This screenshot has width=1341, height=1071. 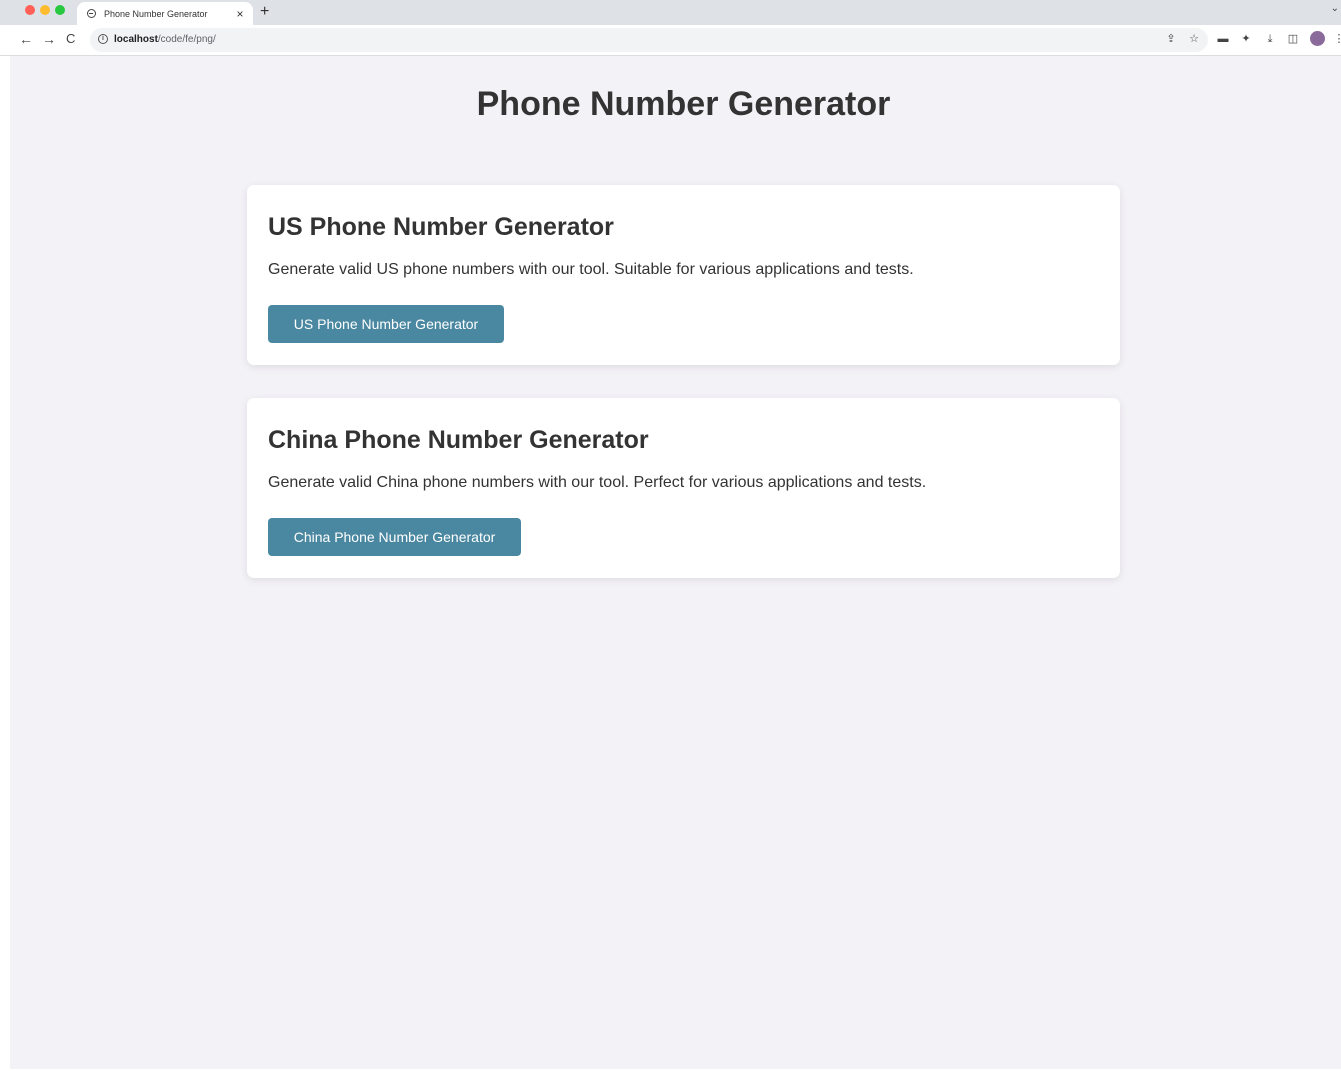 What do you see at coordinates (30, 10) in the screenshot?
I see `close-window-button` at bounding box center [30, 10].